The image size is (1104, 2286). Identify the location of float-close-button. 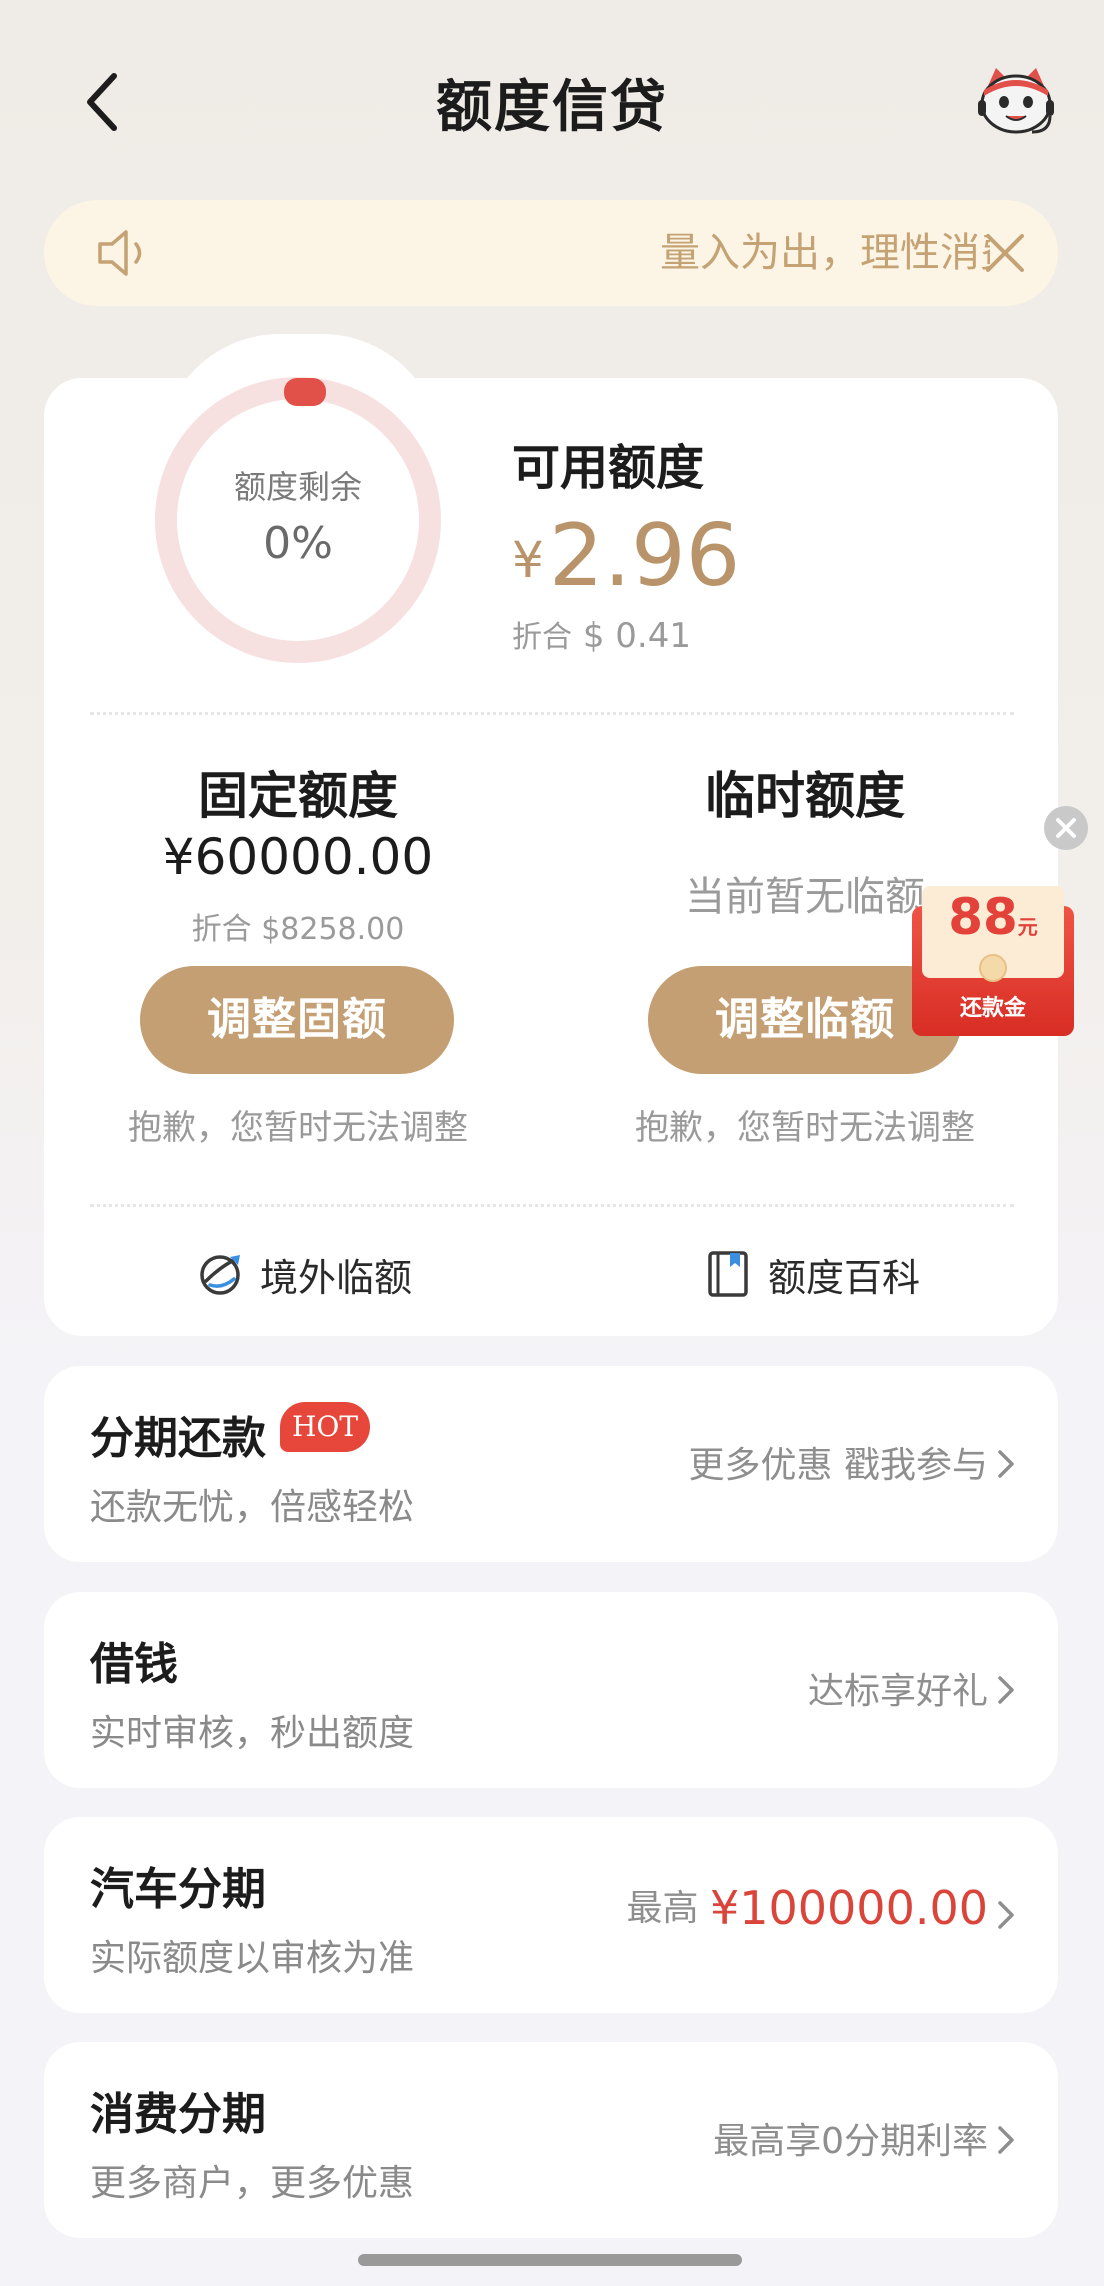
(1066, 828).